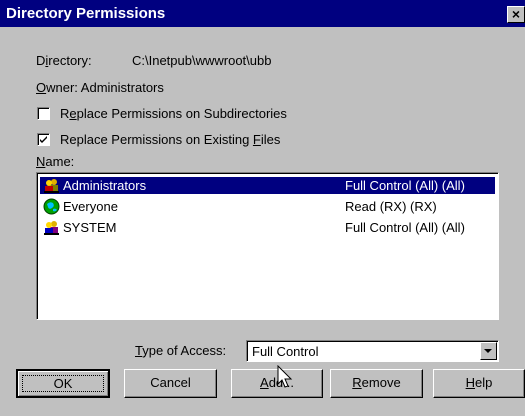 The width and height of the screenshot is (525, 416). Describe the element at coordinates (202, 60) in the screenshot. I see `directory-value: C:\Inetpub\wwwroot\ubb` at that location.